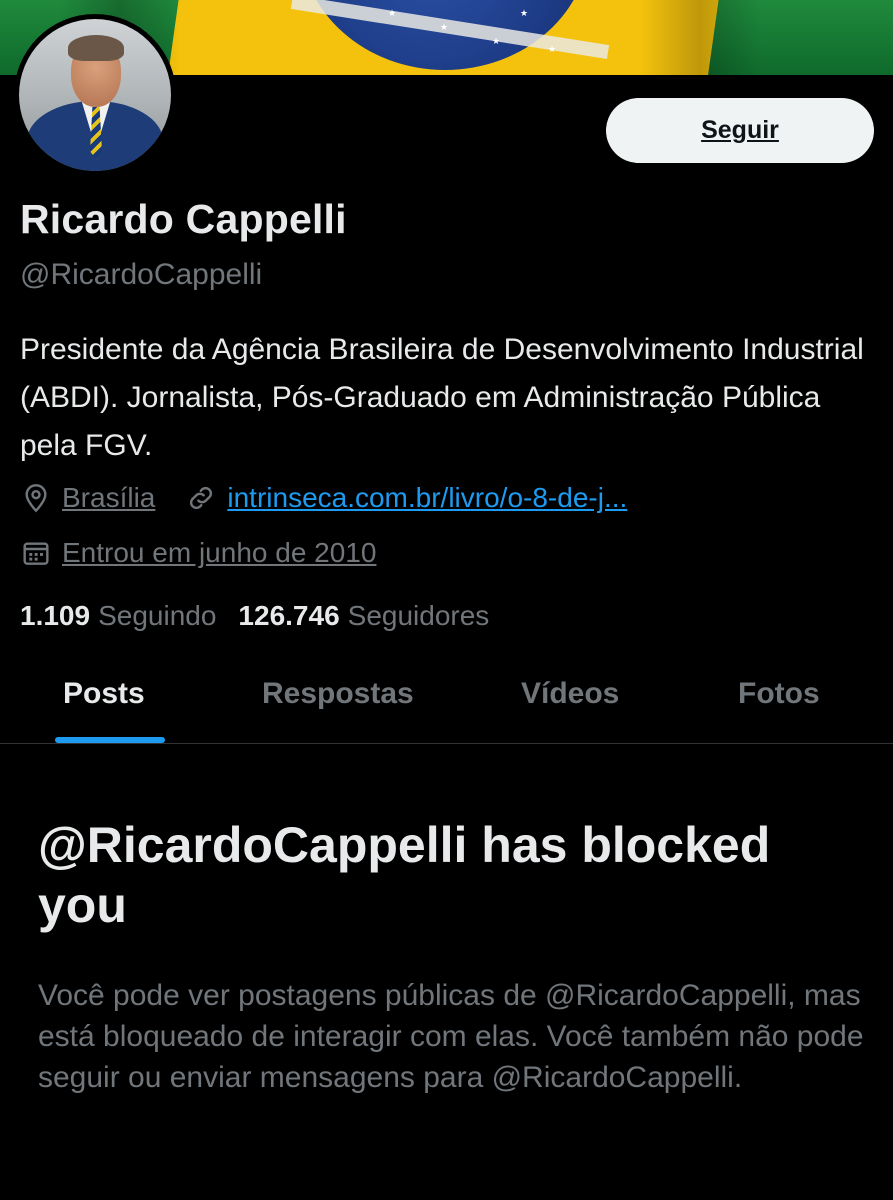  Describe the element at coordinates (36, 498) in the screenshot. I see `location-pin-icon` at that location.